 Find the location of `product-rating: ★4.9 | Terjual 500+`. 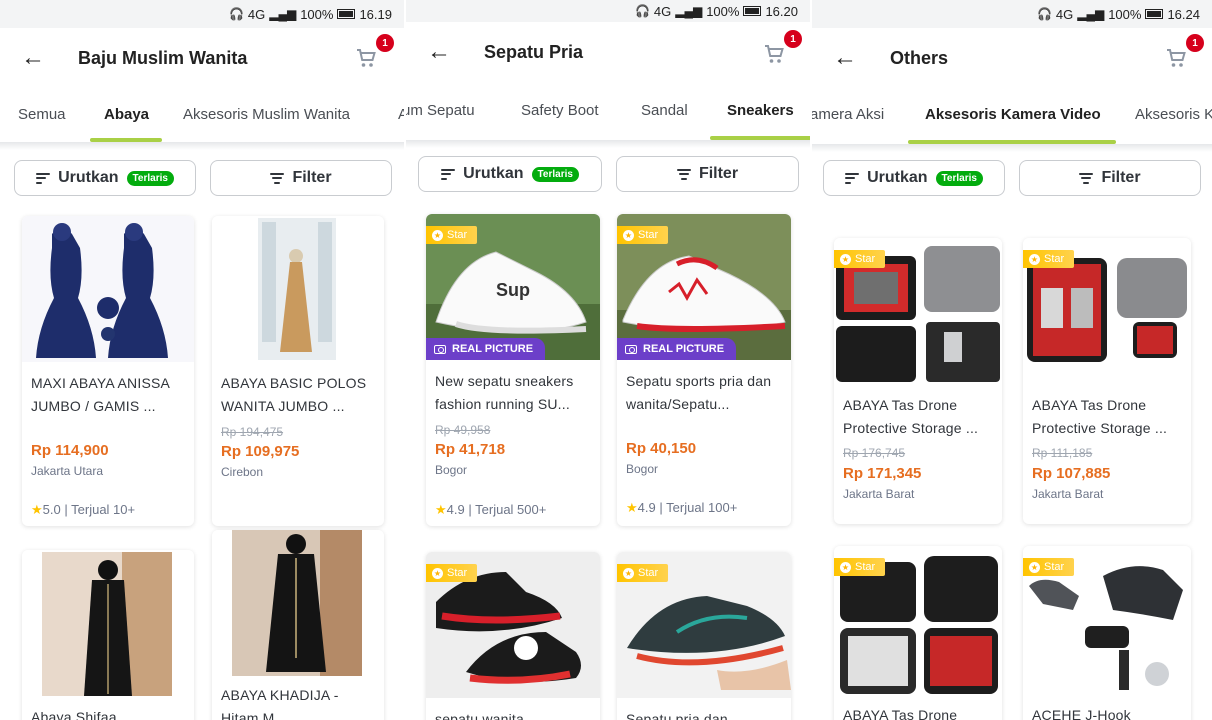

product-rating: ★4.9 | Terjual 500+ is located at coordinates (491, 509).